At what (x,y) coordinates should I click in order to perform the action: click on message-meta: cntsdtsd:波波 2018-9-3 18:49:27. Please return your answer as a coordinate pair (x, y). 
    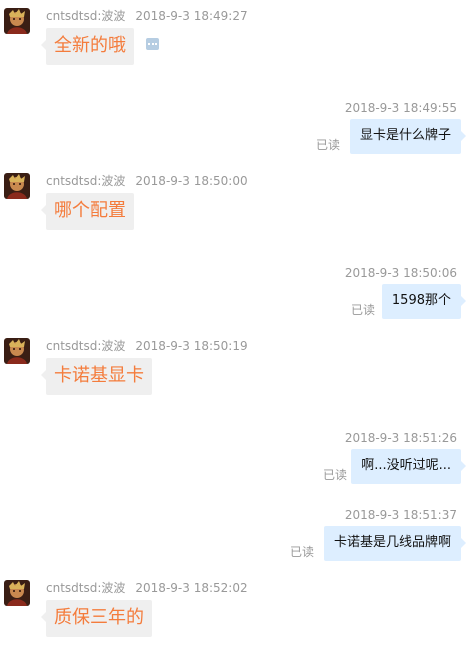
    Looking at the image, I should click on (147, 16).